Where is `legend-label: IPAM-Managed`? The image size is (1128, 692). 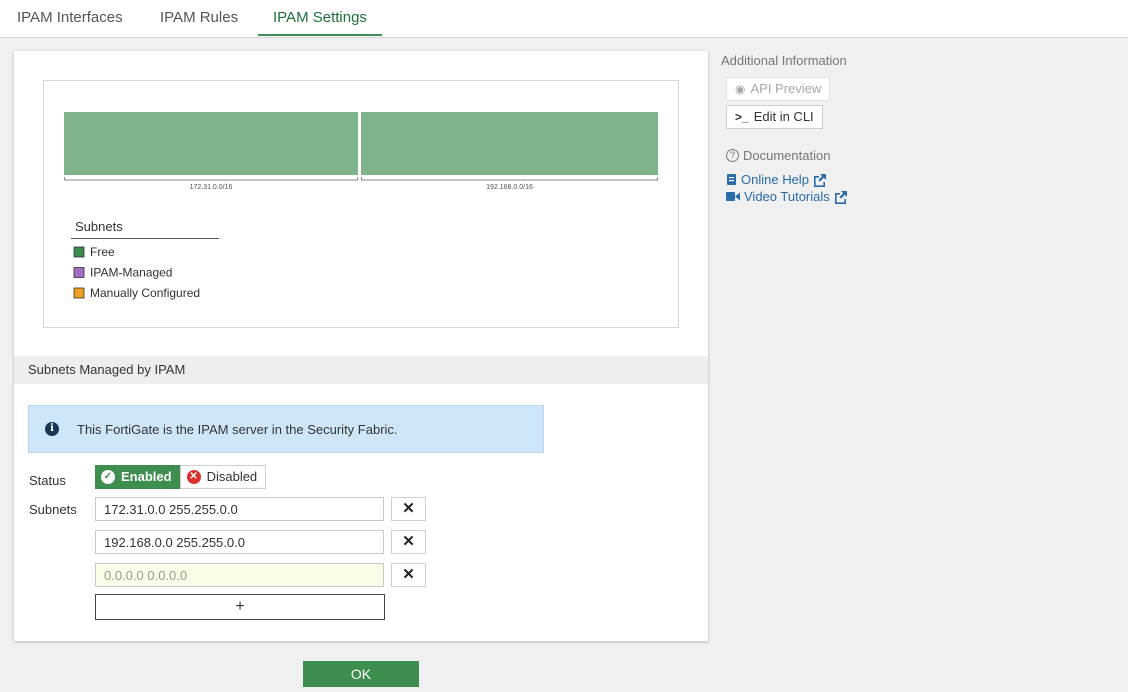 legend-label: IPAM-Managed is located at coordinates (131, 273).